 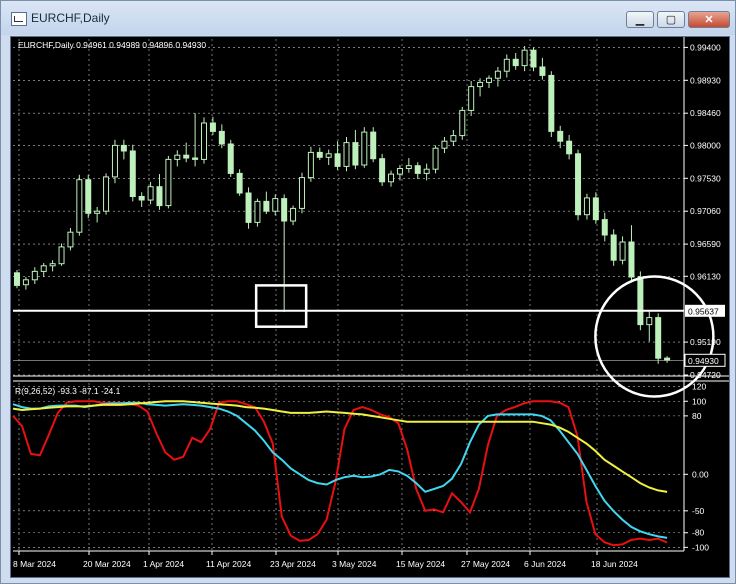 What do you see at coordinates (699, 387) in the screenshot?
I see `indicator-label: 120` at bounding box center [699, 387].